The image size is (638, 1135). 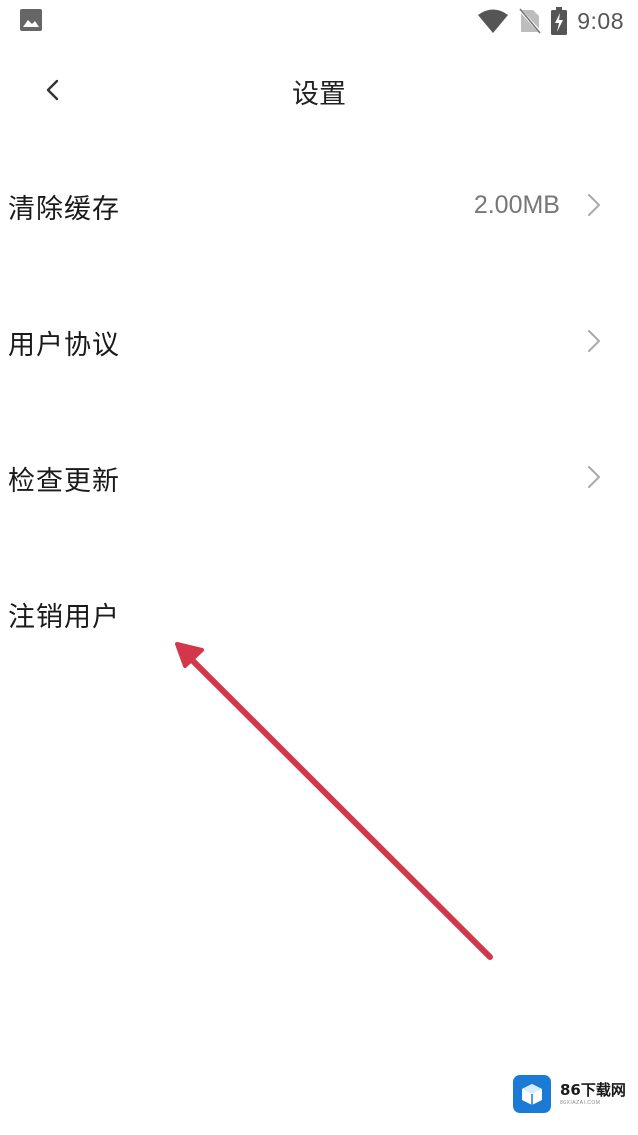 What do you see at coordinates (319, 614) in the screenshot?
I see `settings-item-deactivate-user: 注销用户` at bounding box center [319, 614].